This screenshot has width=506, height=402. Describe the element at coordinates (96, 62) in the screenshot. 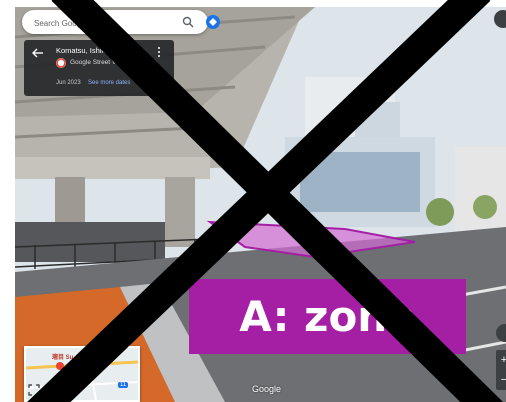

I see `source-label: Google Street Vie` at that location.